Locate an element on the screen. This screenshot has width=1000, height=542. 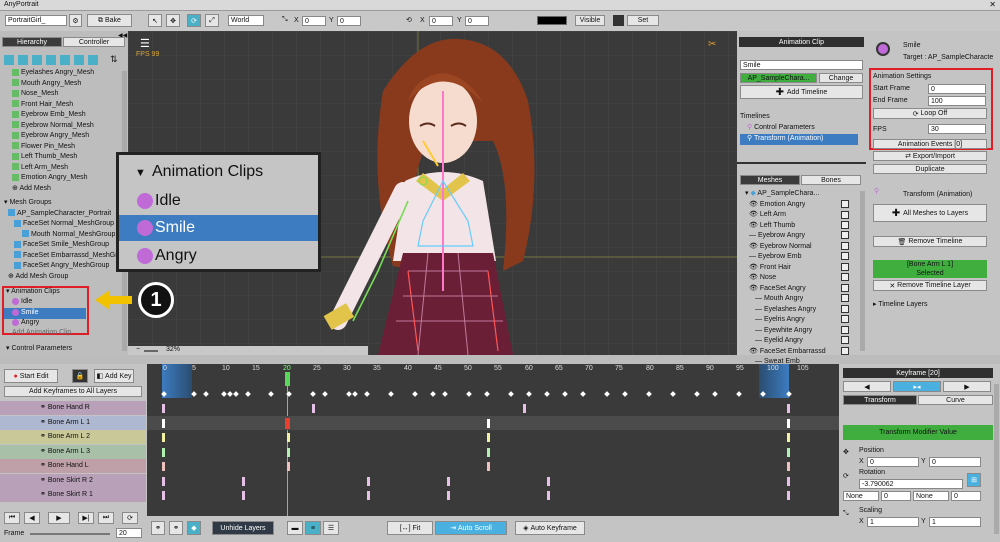
rotation-value-a: 0 is located at coordinates (896, 496).